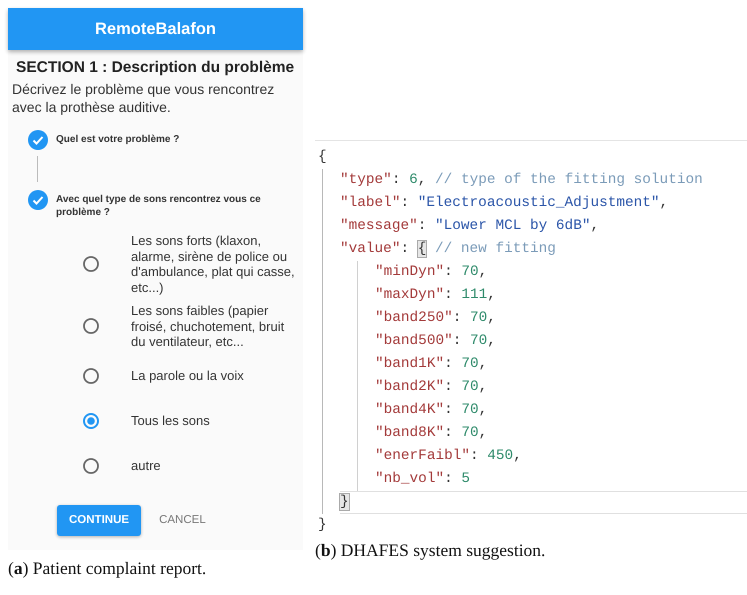 The width and height of the screenshot is (747, 595). What do you see at coordinates (436, 341) in the screenshot?
I see `code-line: "band500": 70,` at bounding box center [436, 341].